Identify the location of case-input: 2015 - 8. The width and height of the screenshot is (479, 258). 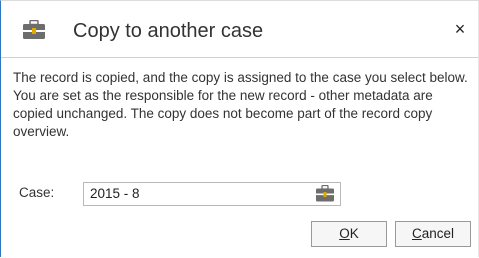
(212, 194).